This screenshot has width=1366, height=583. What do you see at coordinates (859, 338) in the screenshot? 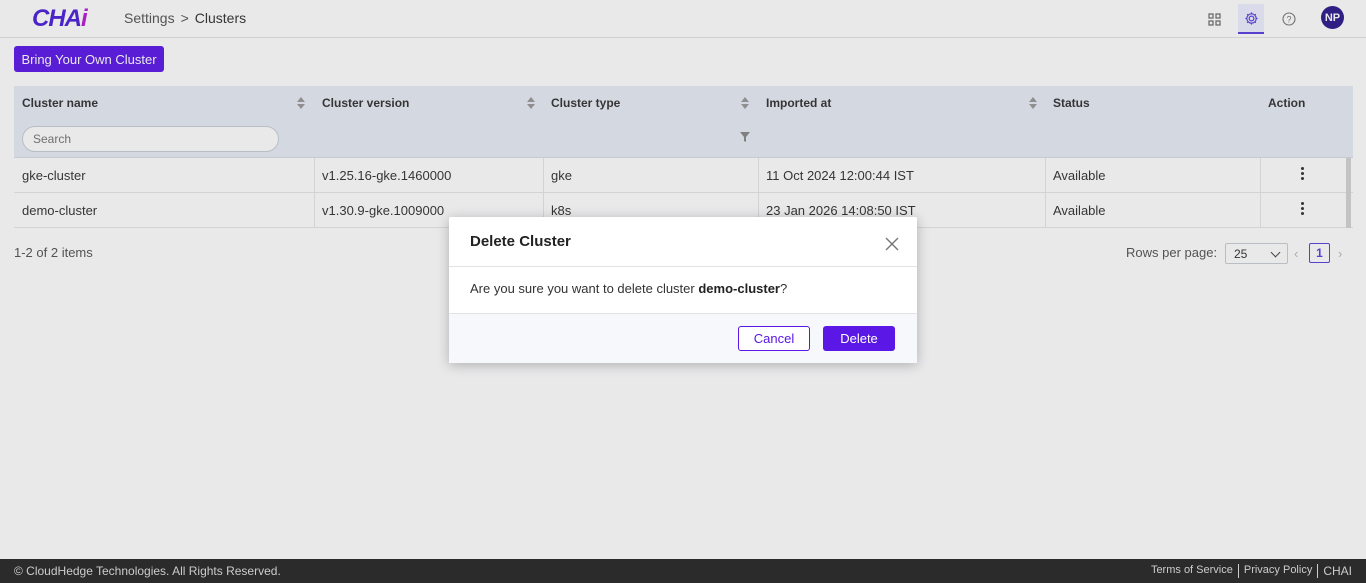
I see `delete-button: Delete` at bounding box center [859, 338].